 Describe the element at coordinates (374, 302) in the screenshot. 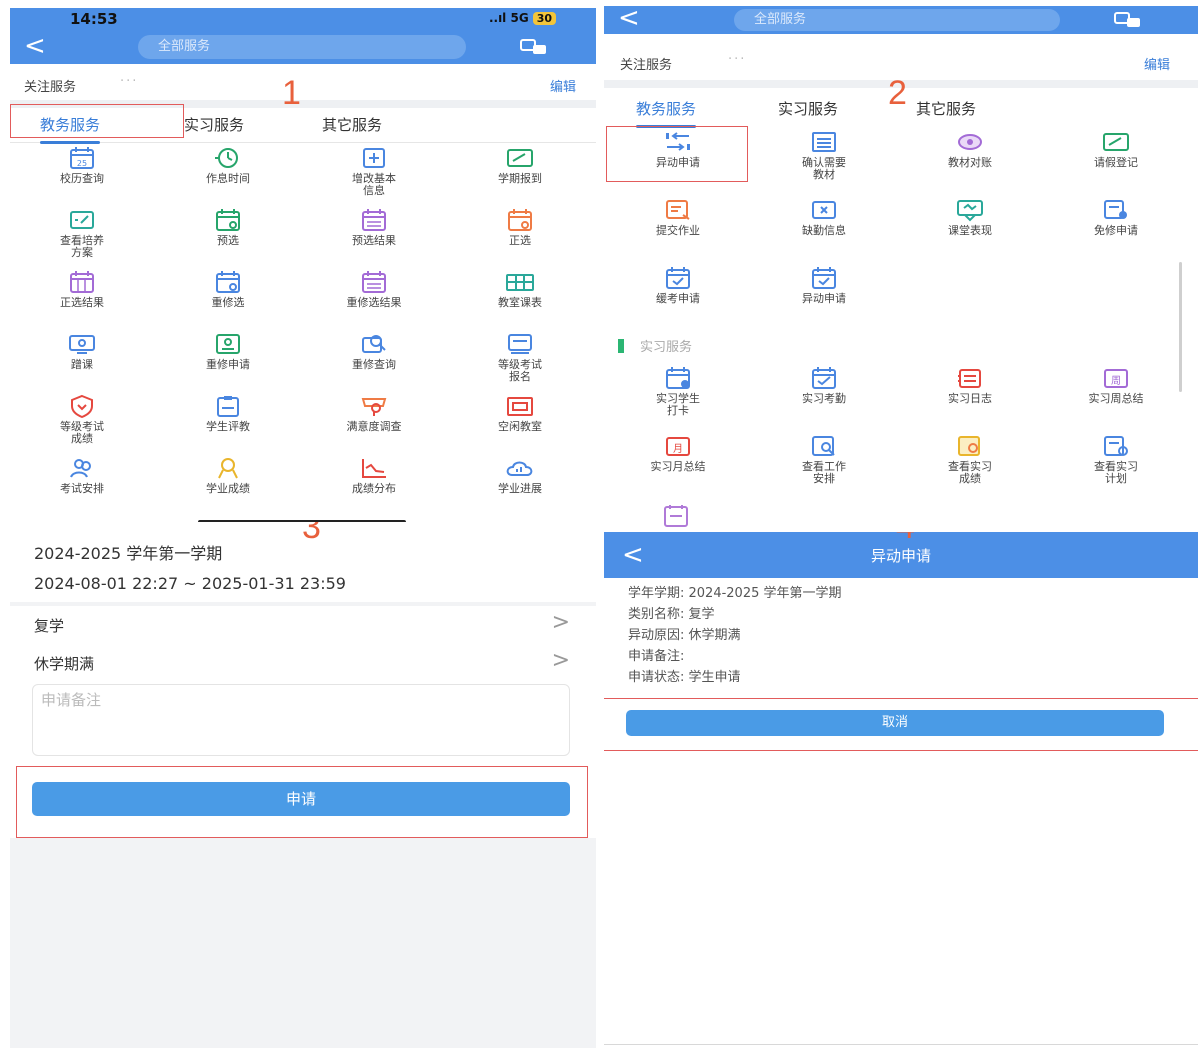

I see `service-item-label: 重修选结果` at that location.